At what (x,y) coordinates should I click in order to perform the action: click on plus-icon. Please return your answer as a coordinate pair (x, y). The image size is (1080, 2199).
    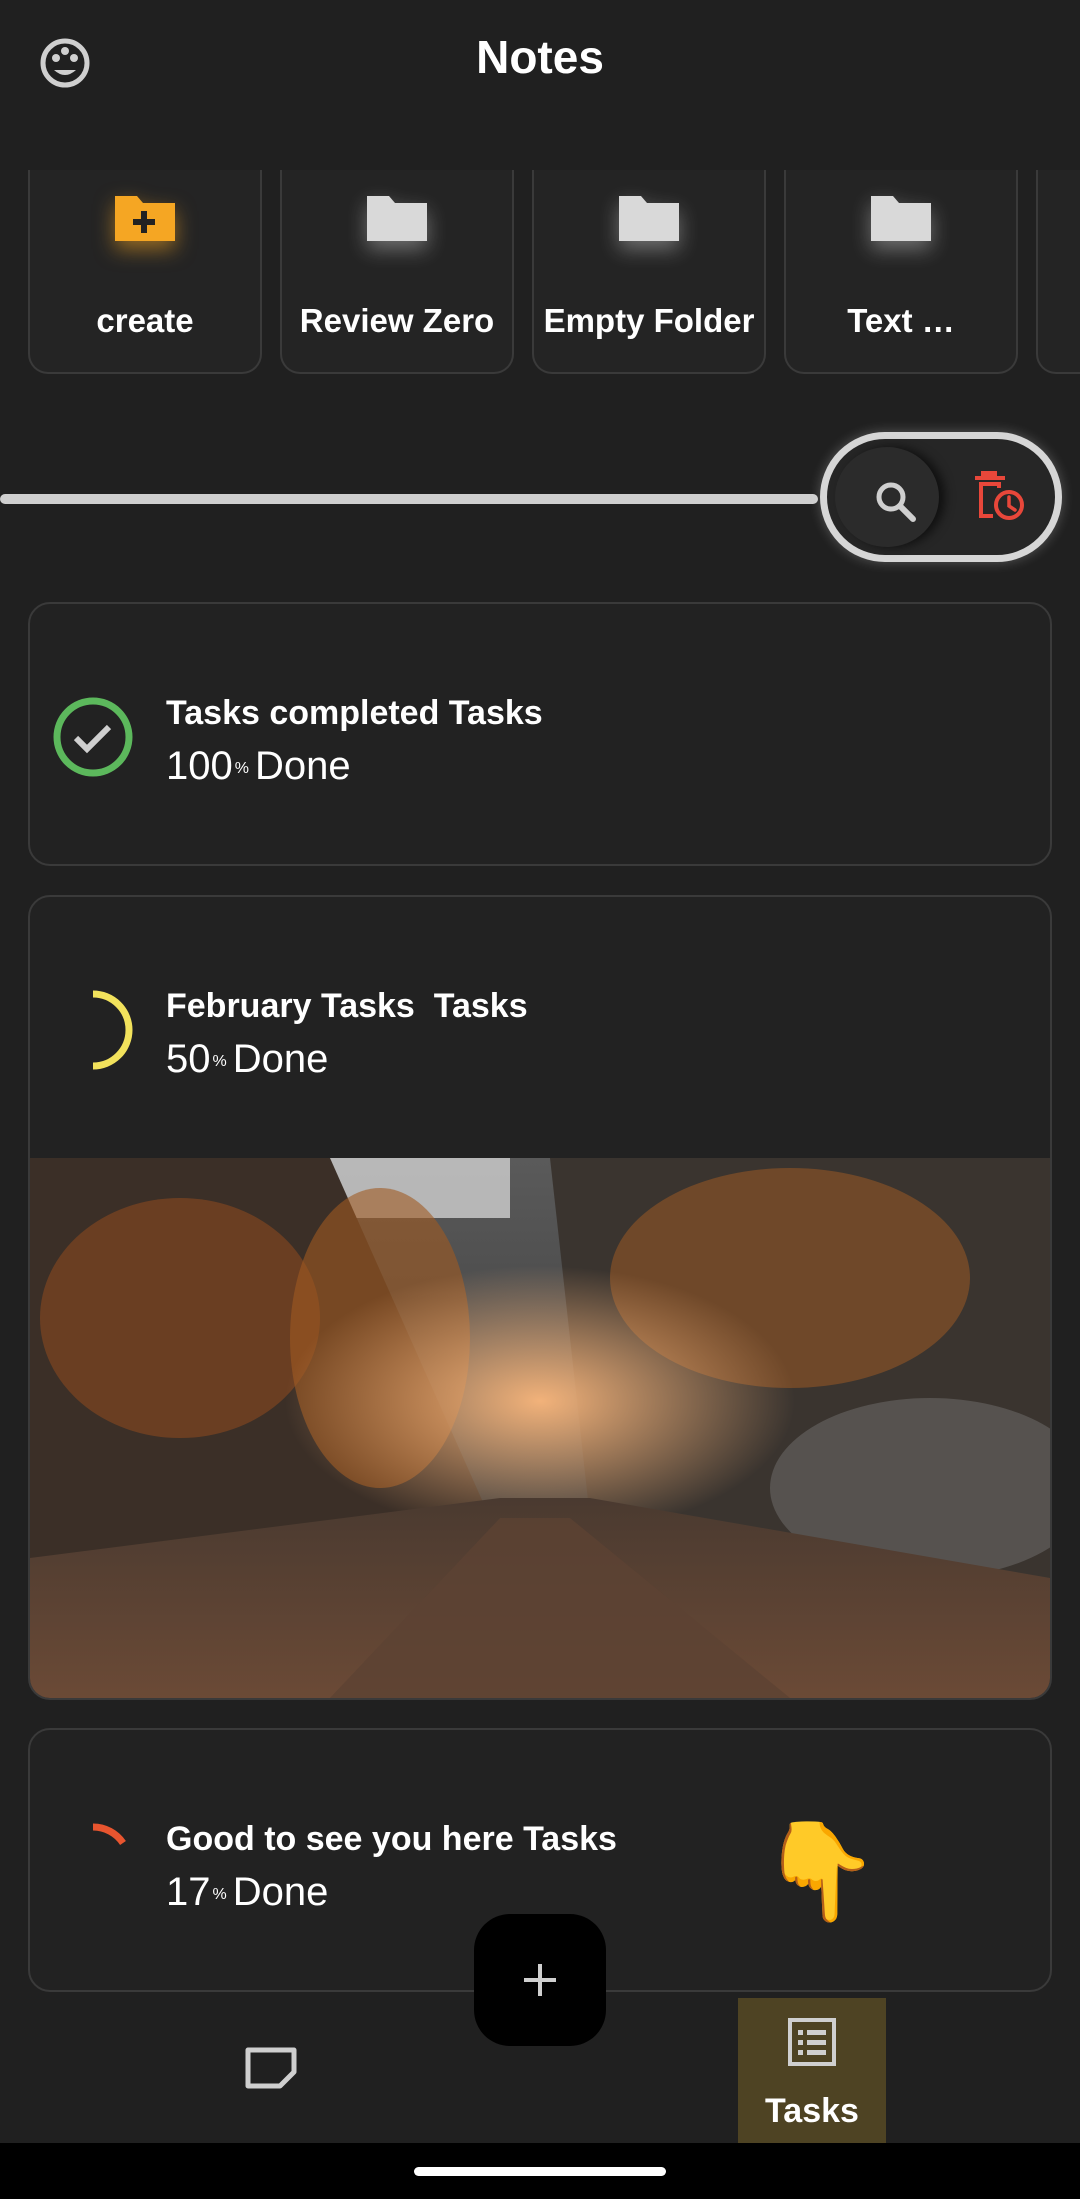
    Looking at the image, I should click on (540, 1980).